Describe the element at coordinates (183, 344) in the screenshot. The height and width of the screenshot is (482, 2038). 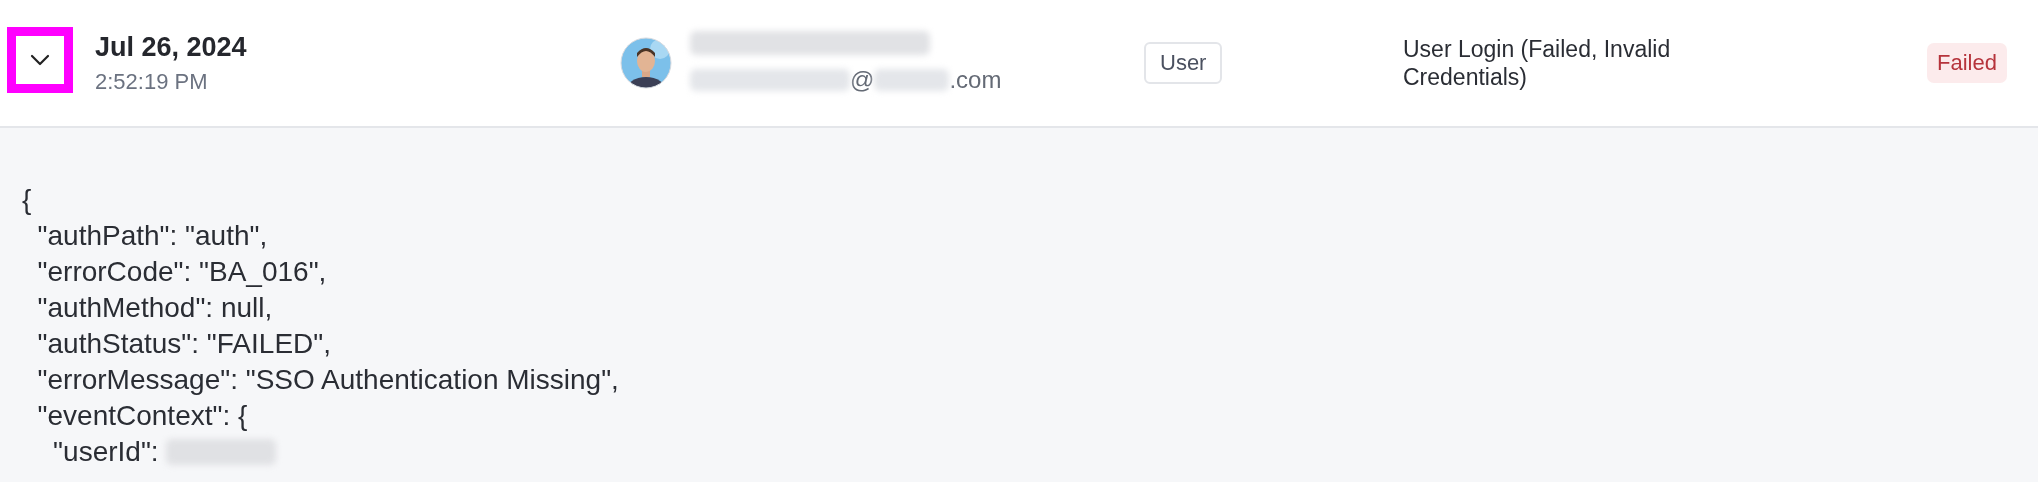
I see `code-line: "authStatus": "FAILED",` at that location.